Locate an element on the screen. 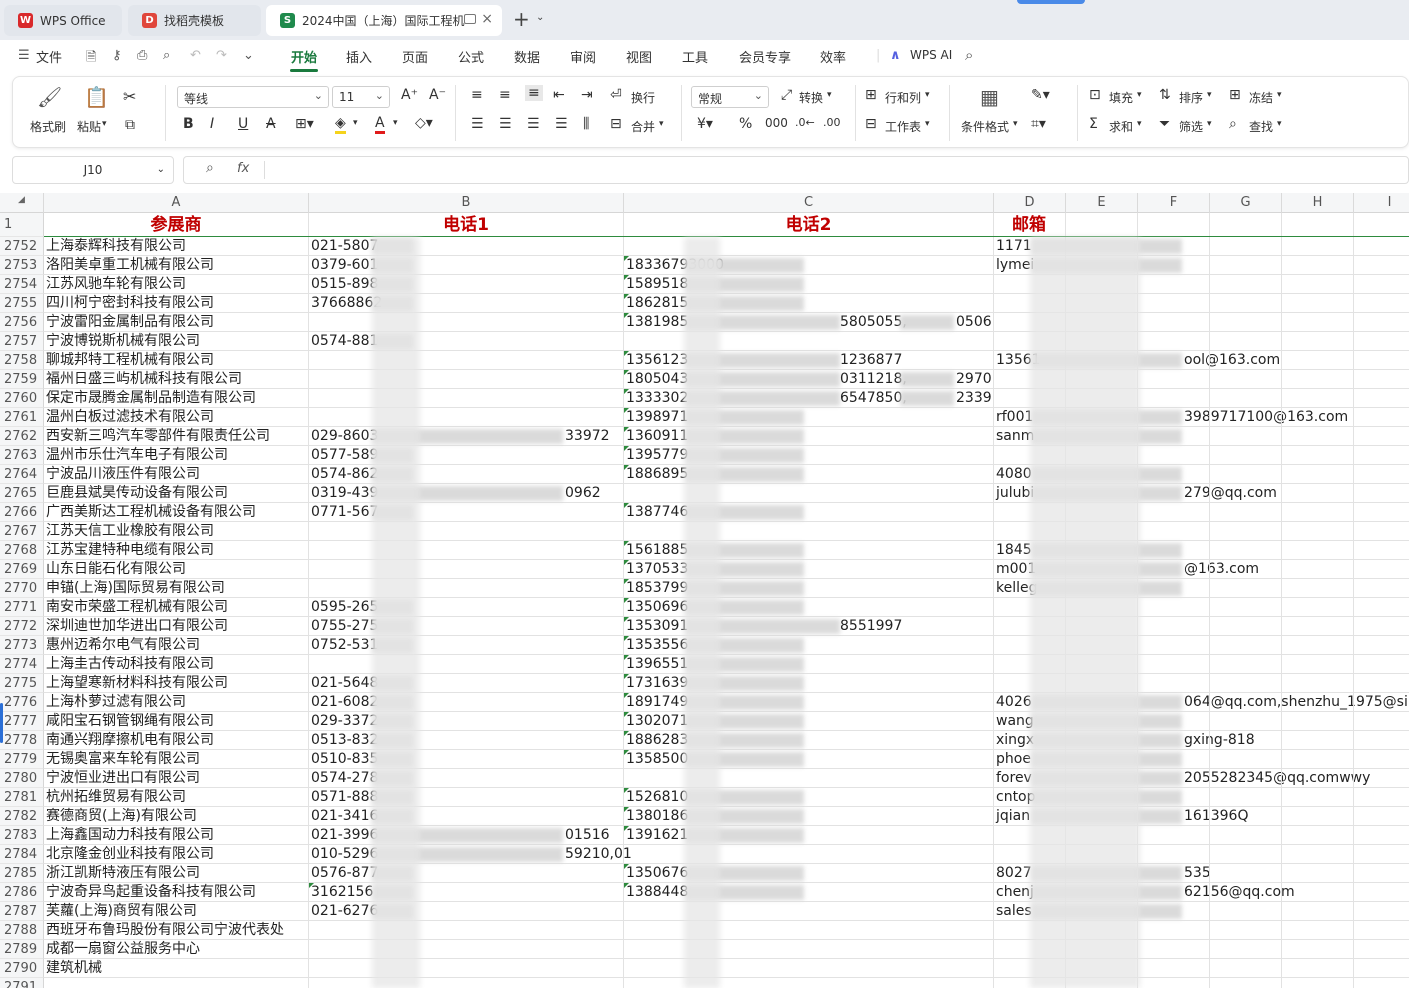  cell-exhibitor: 温州白板过滤技术有限公司 is located at coordinates (176, 417).